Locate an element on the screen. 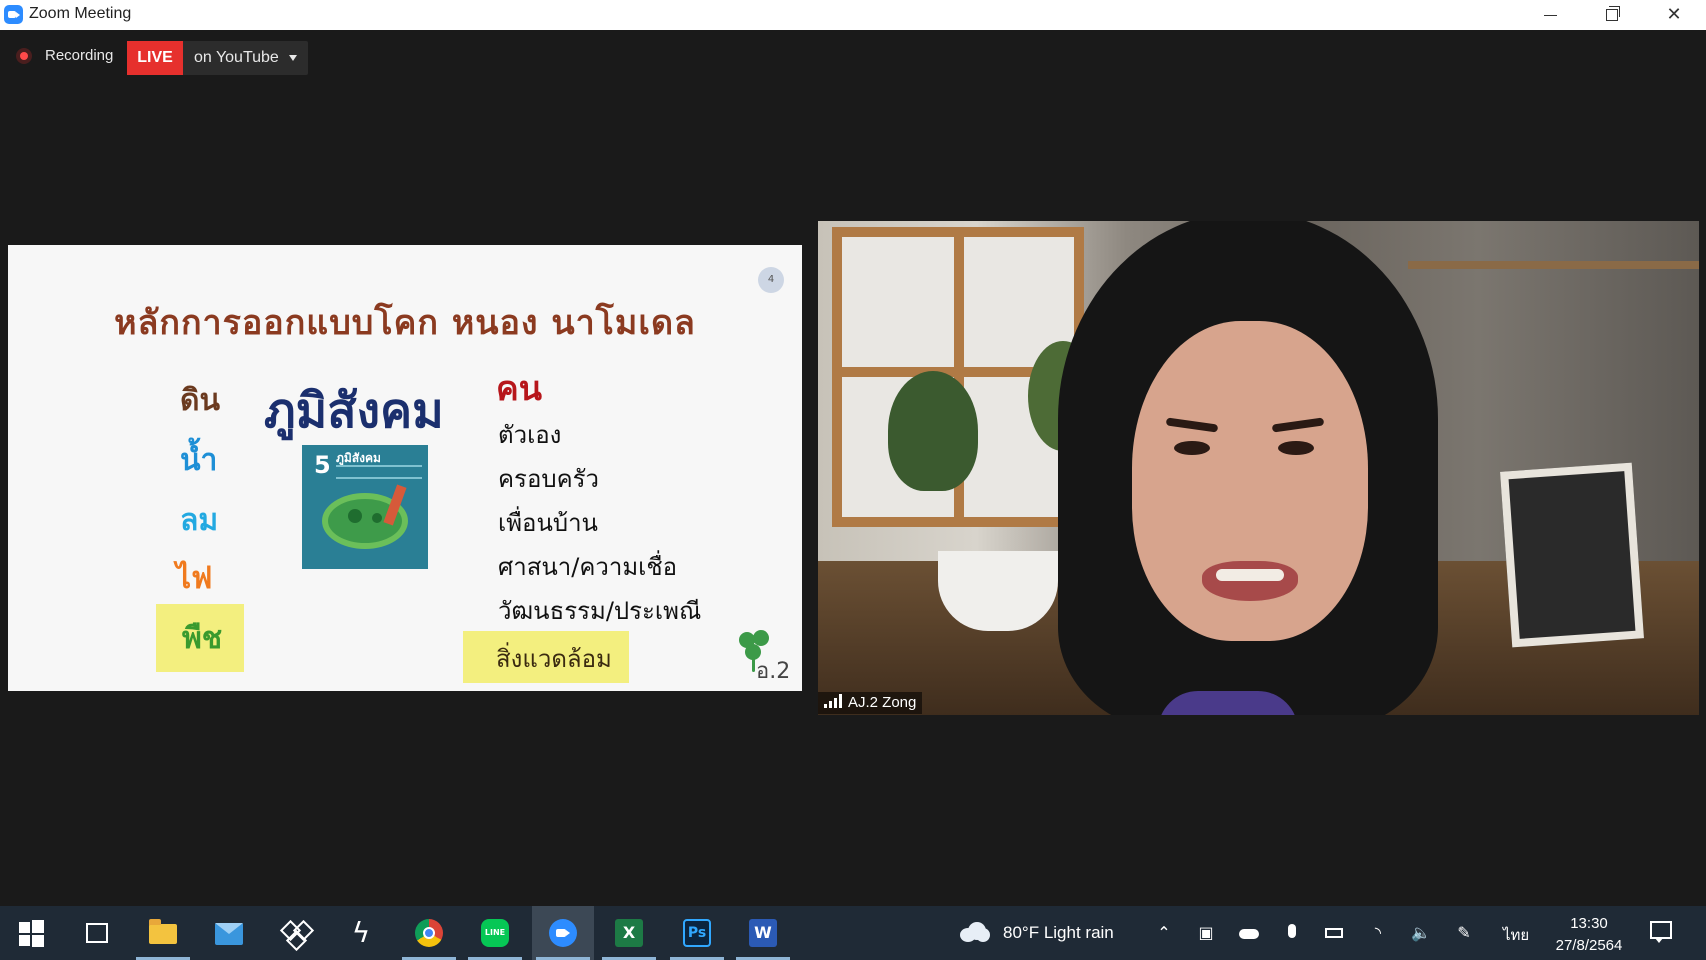 The height and width of the screenshot is (960, 1706). taskbar-file-explorer is located at coordinates (163, 933).